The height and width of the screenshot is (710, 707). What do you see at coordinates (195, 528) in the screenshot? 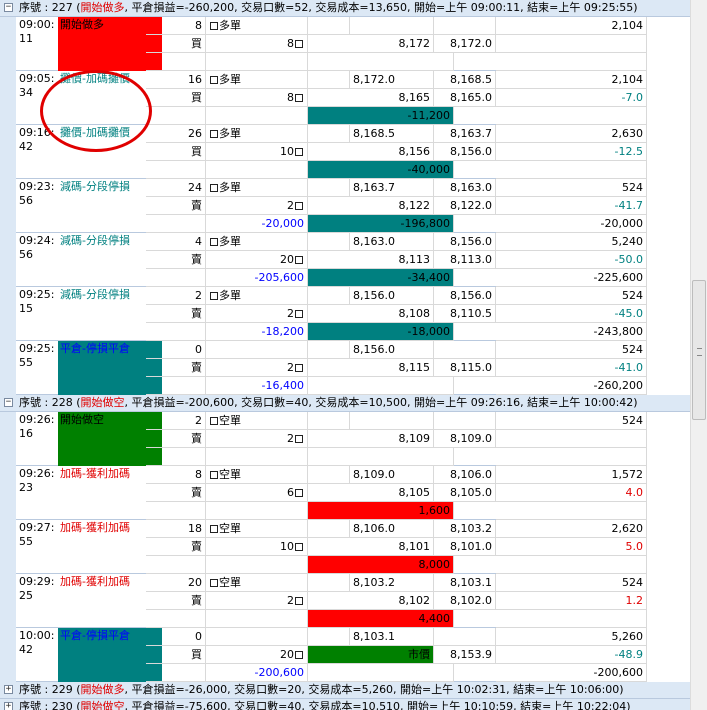
I see `position-qty-text: 18` at bounding box center [195, 528].